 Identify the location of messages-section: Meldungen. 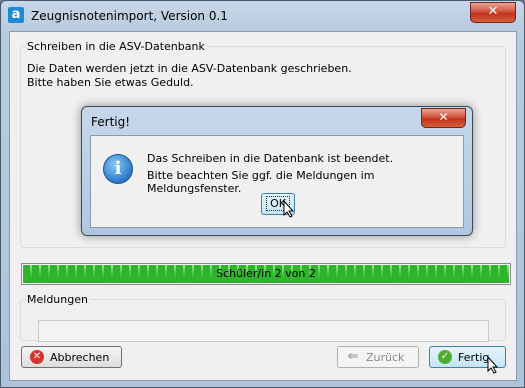
(263, 317).